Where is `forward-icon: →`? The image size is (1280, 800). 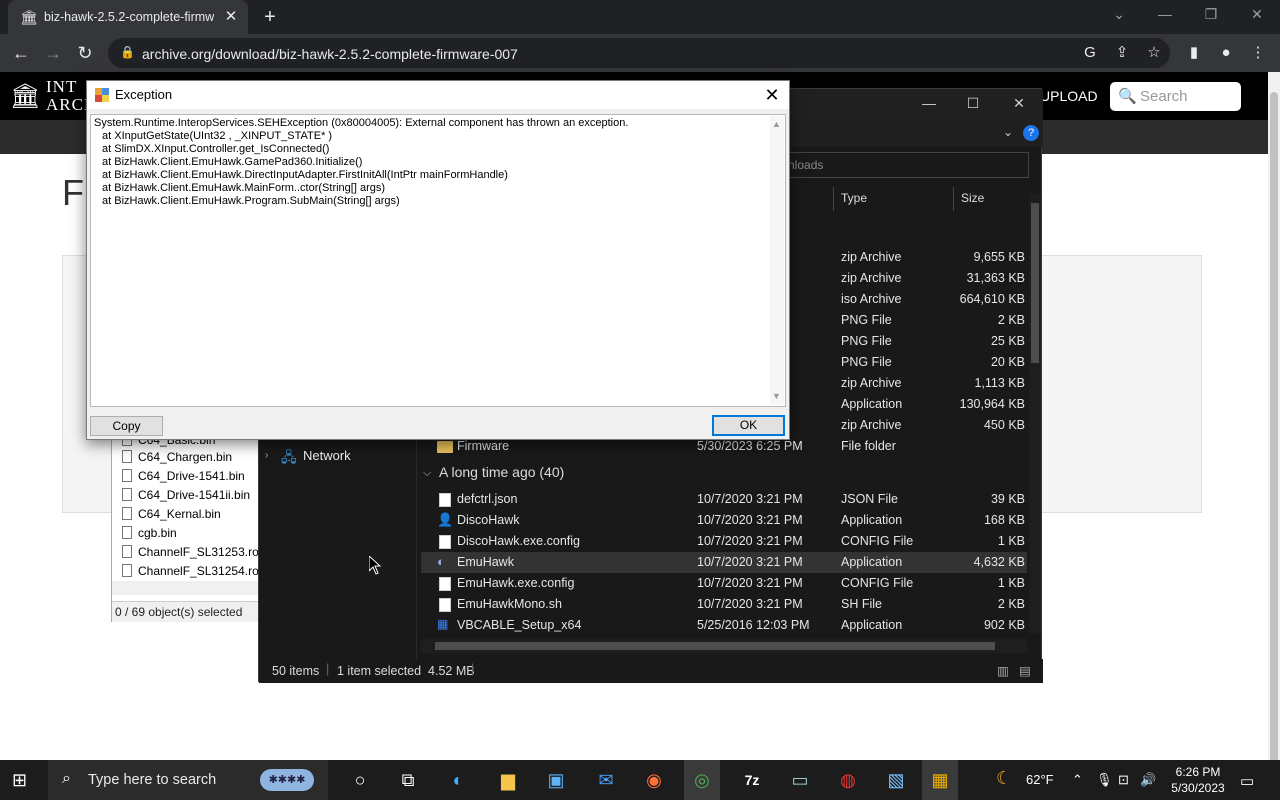
forward-icon: → is located at coordinates (53, 53).